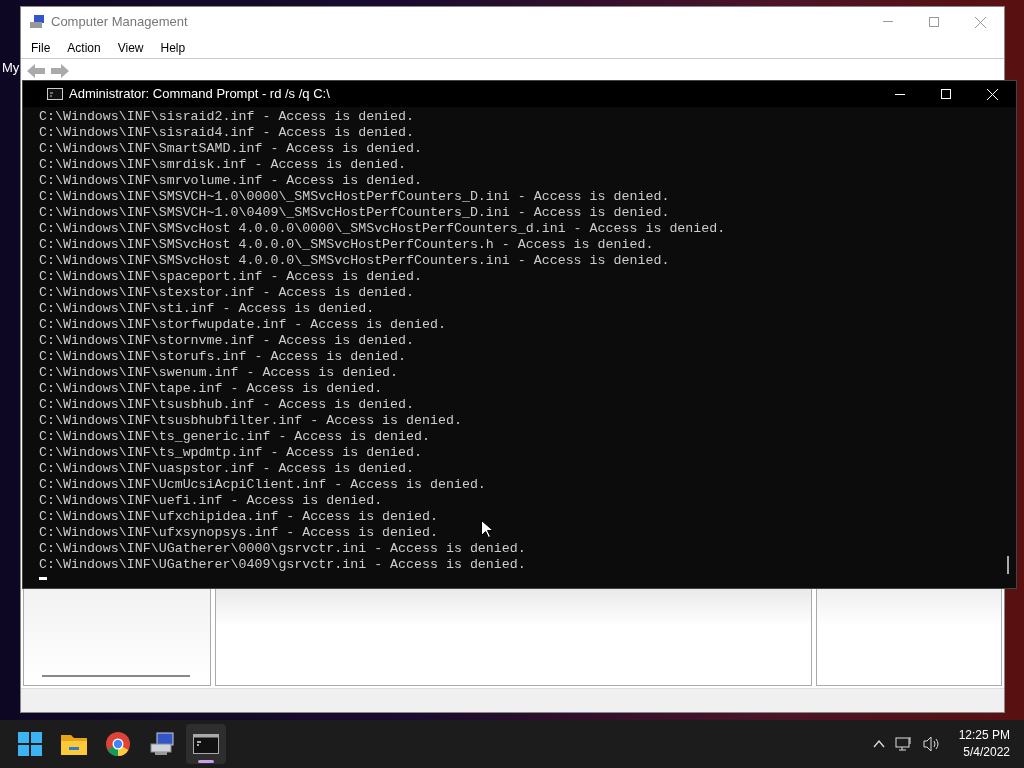 This screenshot has height=768, width=1024. What do you see at coordinates (227, 469) in the screenshot?
I see `console-line: C:\Windows\INF\uaspstor.inf - Access is denied.` at bounding box center [227, 469].